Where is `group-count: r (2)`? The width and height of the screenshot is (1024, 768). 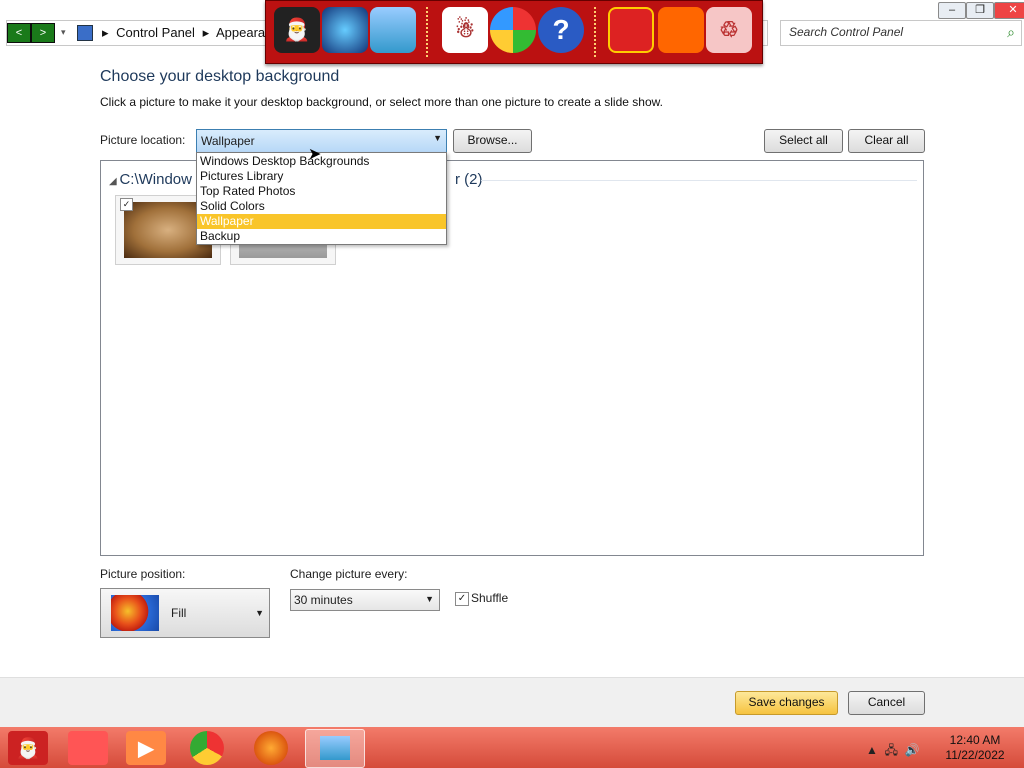
group-count: r (2) is located at coordinates (469, 179).